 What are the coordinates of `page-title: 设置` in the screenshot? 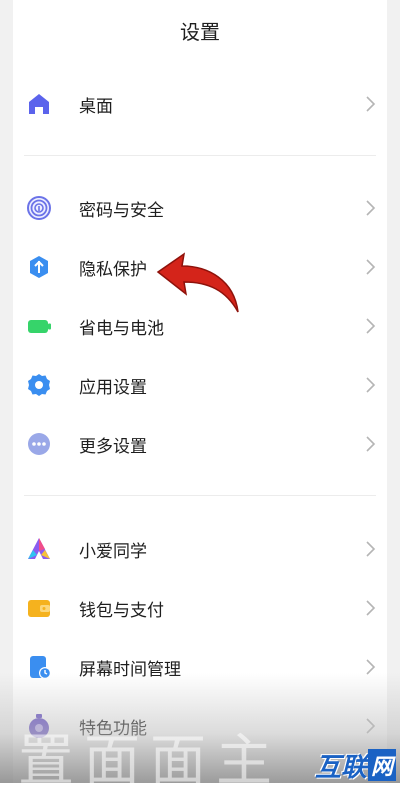 It's located at (200, 32).